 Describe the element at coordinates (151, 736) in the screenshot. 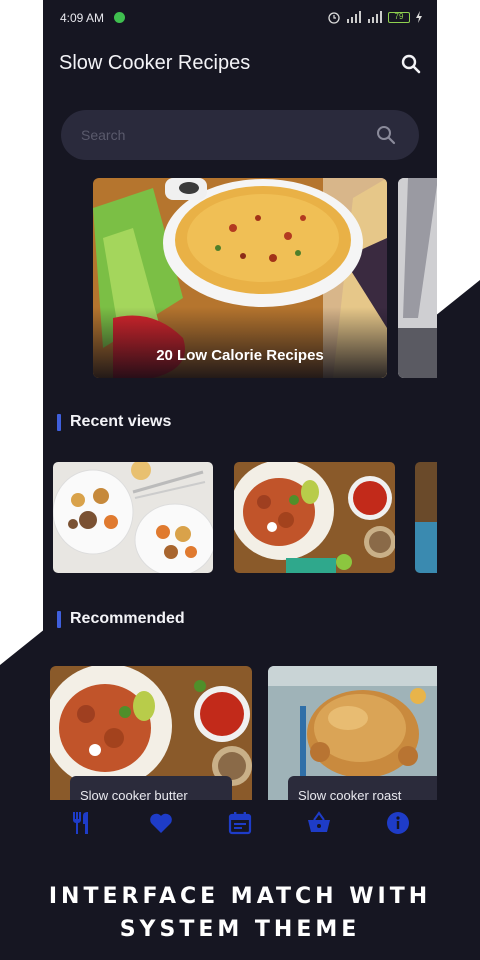

I see `recommended-card: Slow cooker butter` at that location.